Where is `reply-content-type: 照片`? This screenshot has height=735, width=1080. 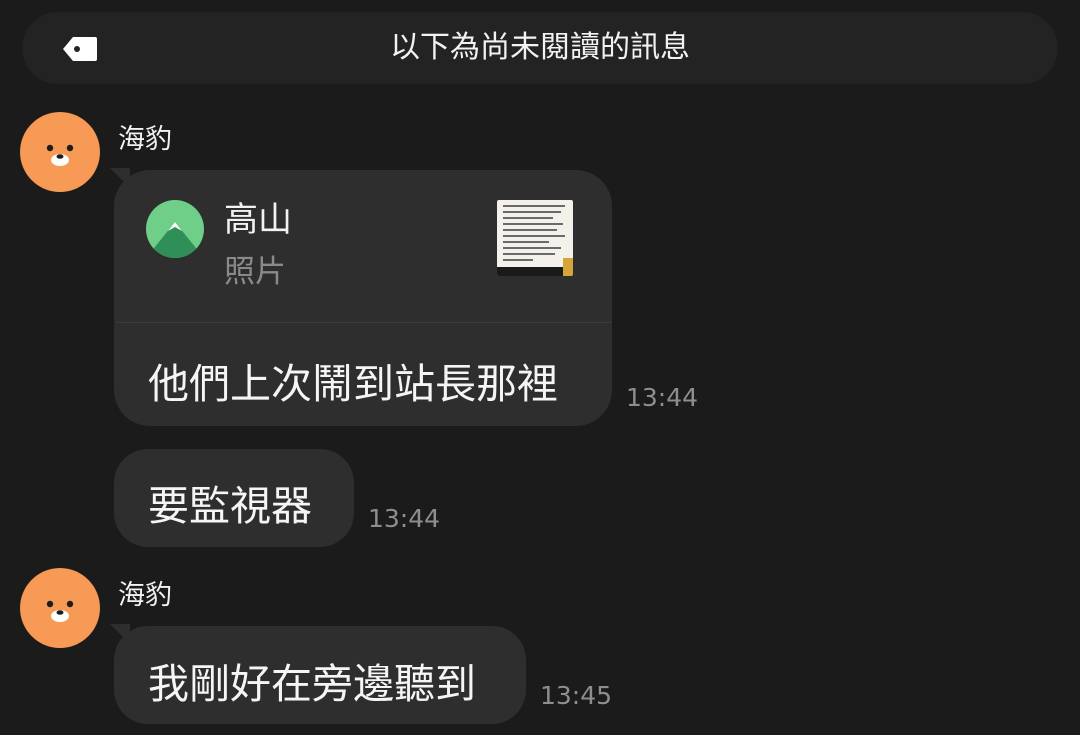 reply-content-type: 照片 is located at coordinates (255, 272).